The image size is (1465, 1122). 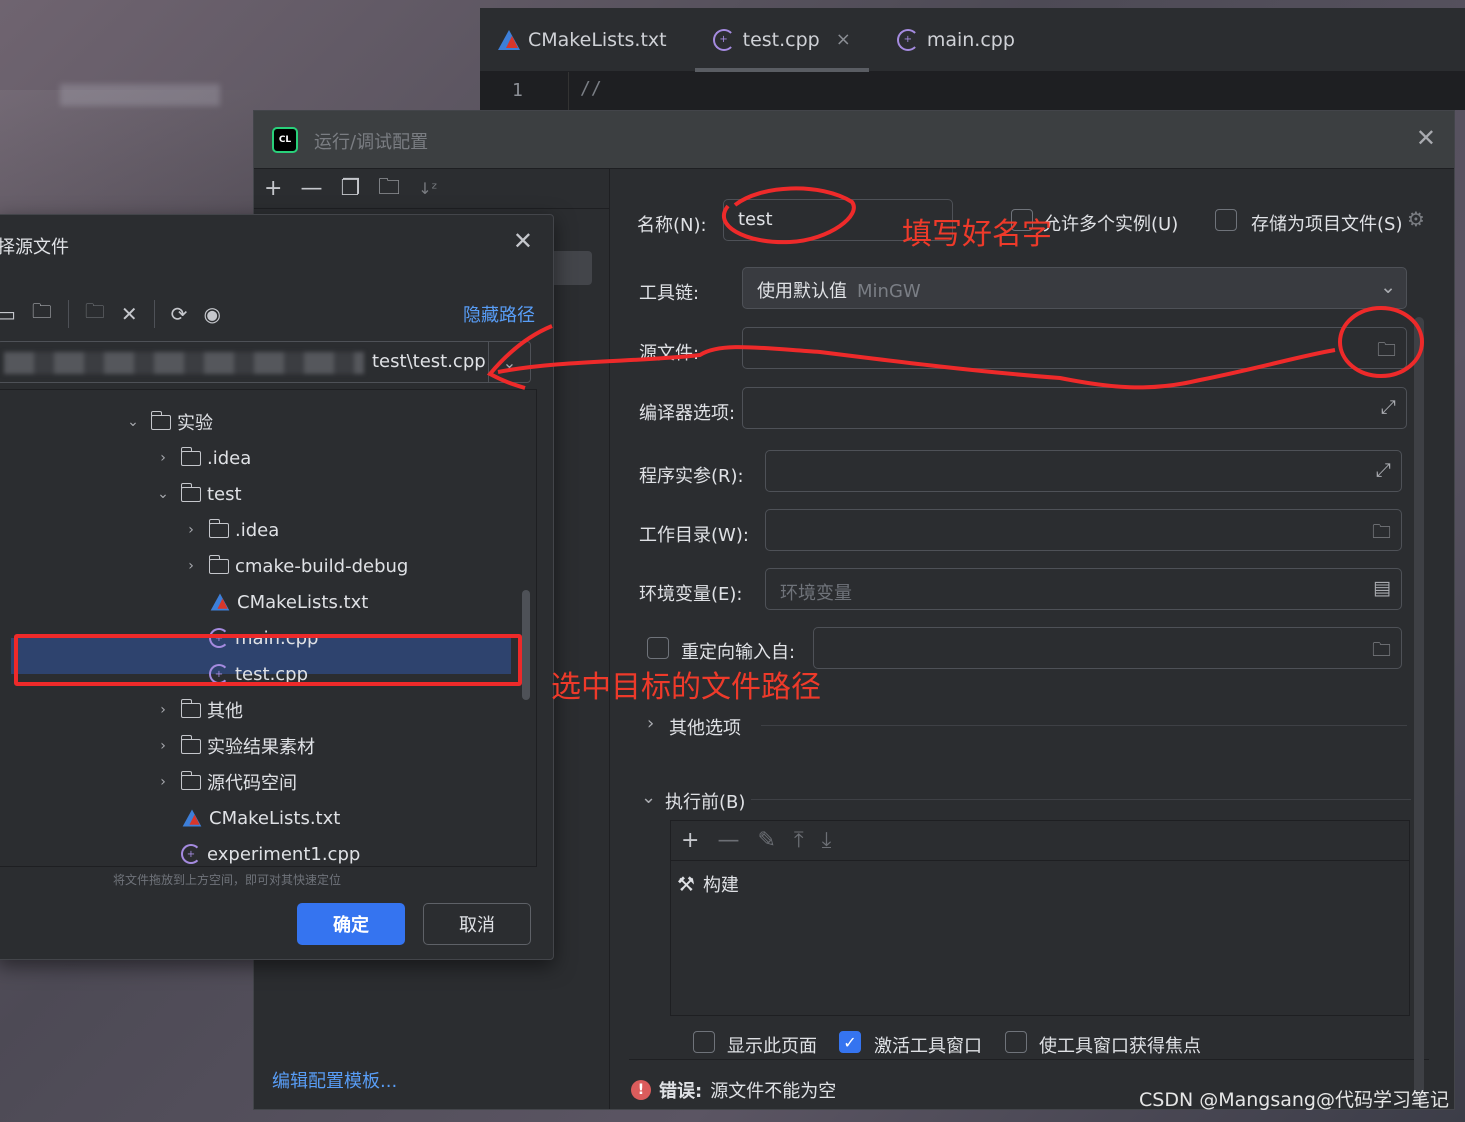 What do you see at coordinates (1083, 589) in the screenshot?
I see `env-vars-input: 环境变量 ▤` at bounding box center [1083, 589].